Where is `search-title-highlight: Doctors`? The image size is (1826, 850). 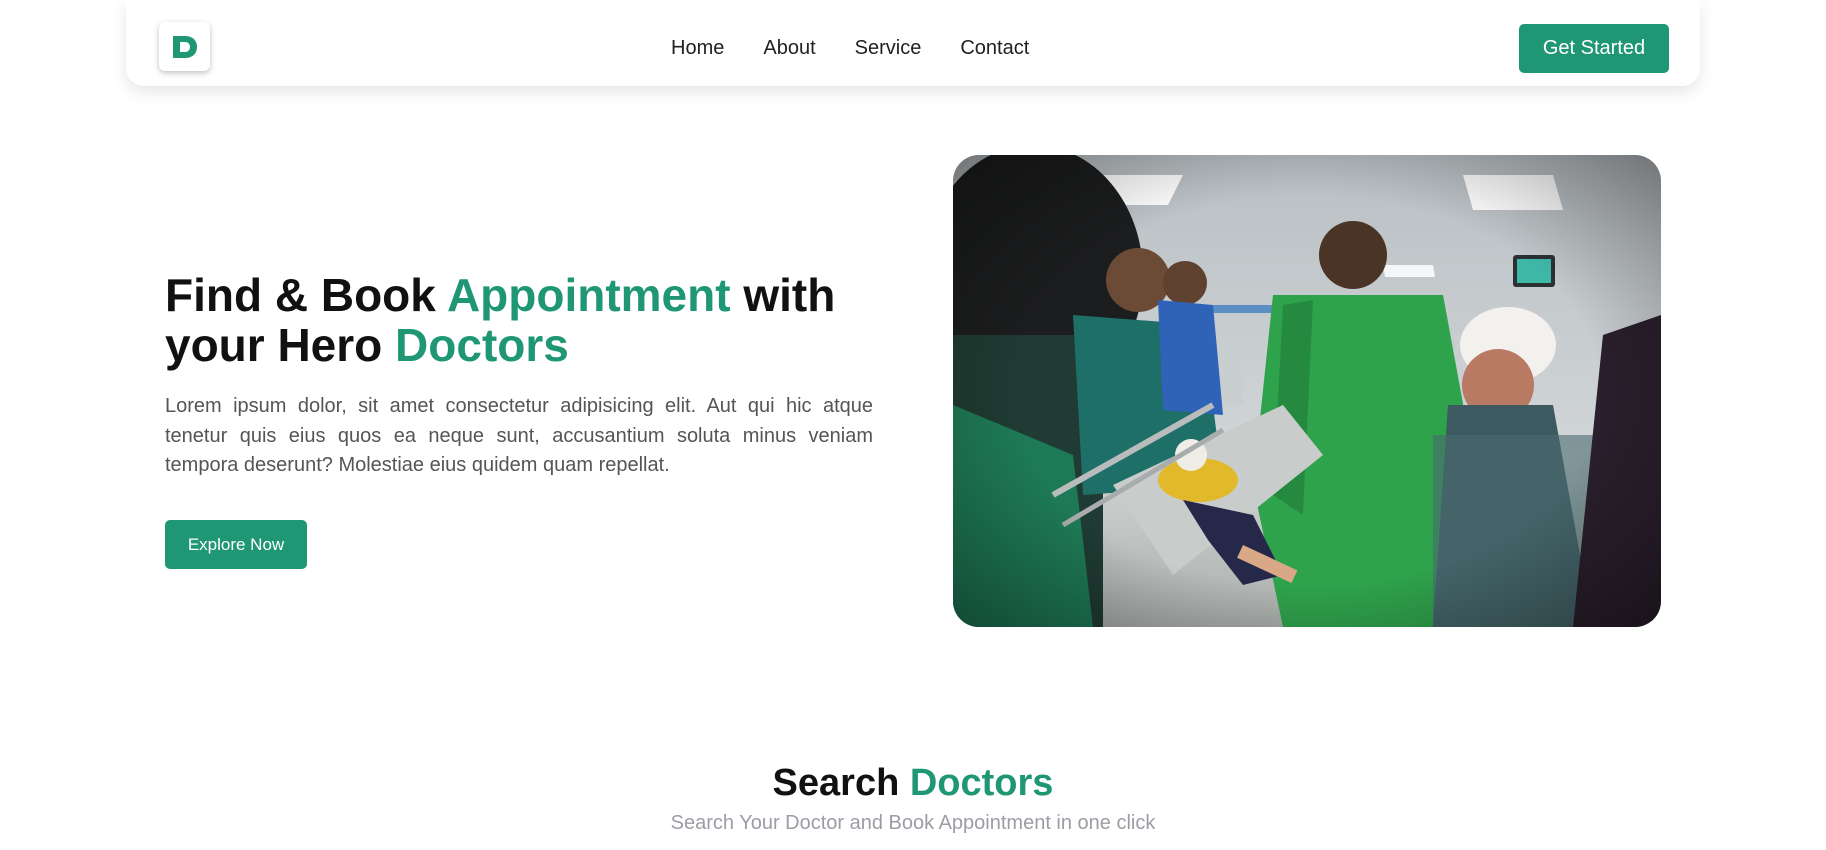 search-title-highlight: Doctors is located at coordinates (981, 783).